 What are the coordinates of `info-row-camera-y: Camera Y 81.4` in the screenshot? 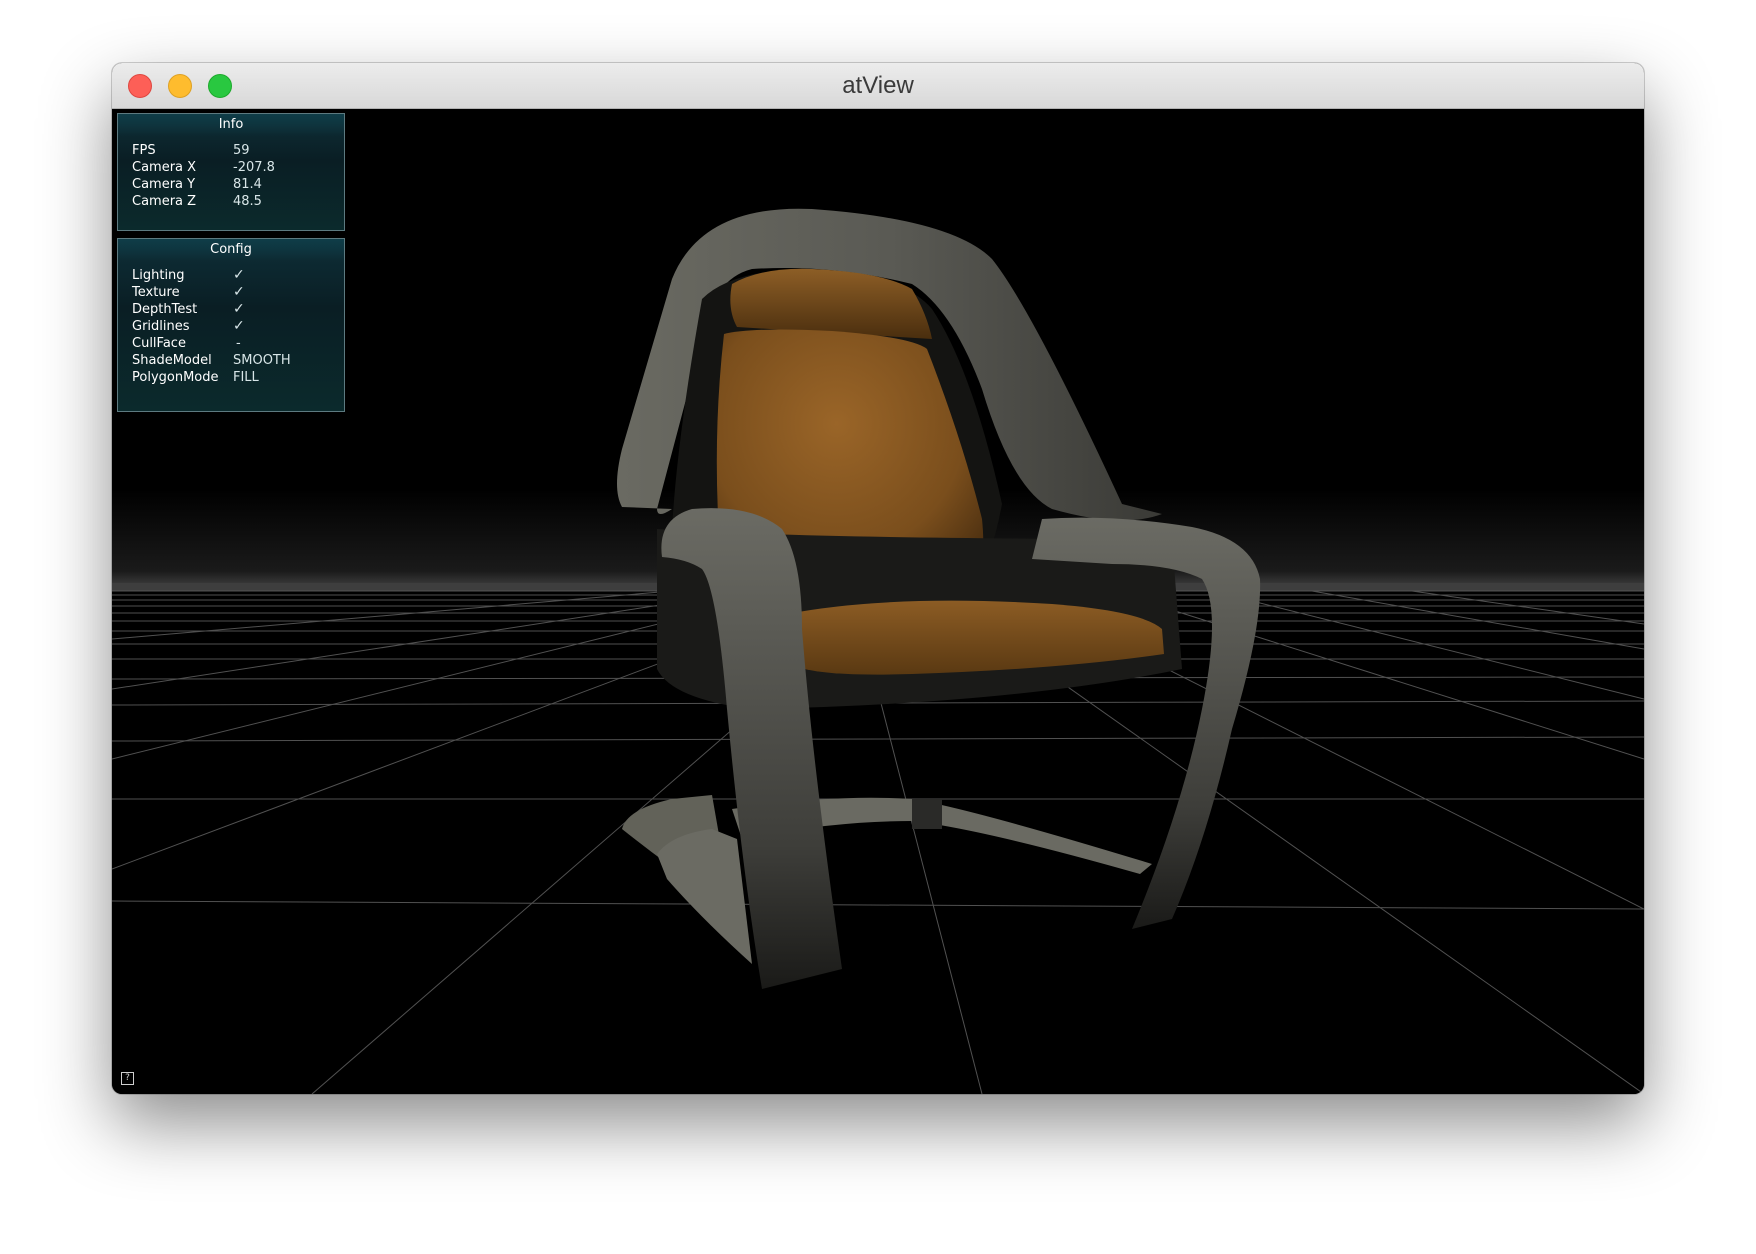 It's located at (238, 184).